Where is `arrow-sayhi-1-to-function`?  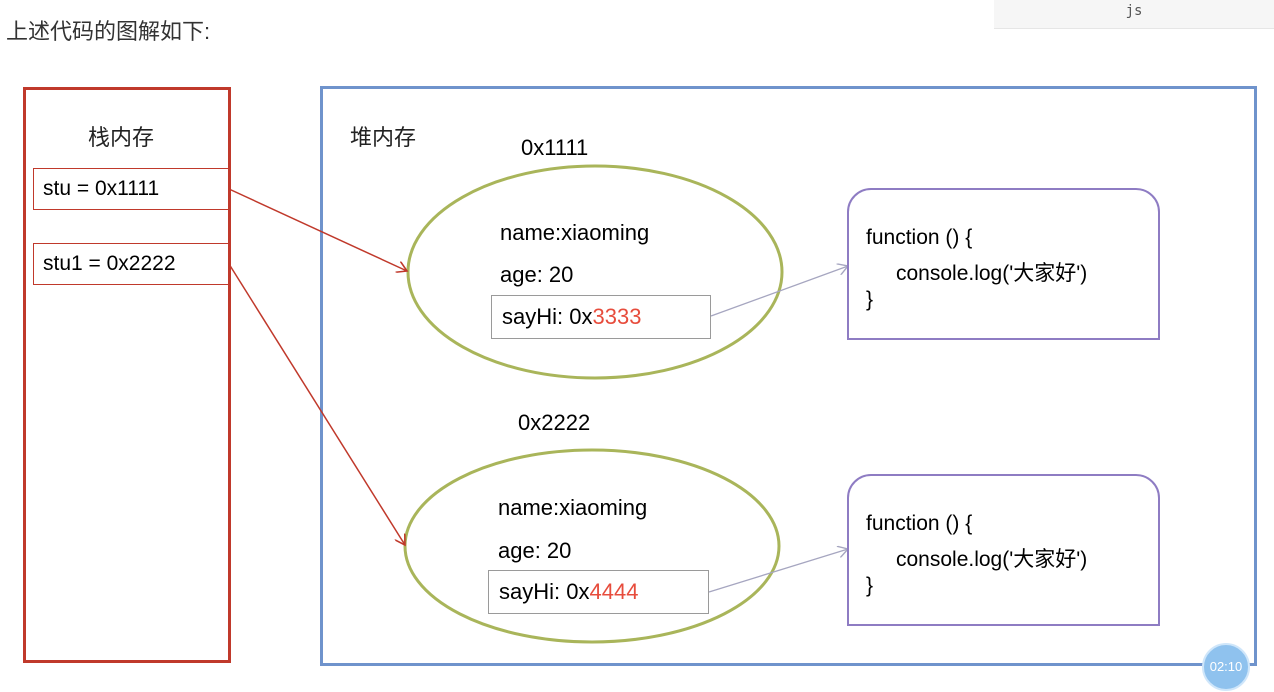
arrow-sayhi-1-to-function is located at coordinates (779, 291).